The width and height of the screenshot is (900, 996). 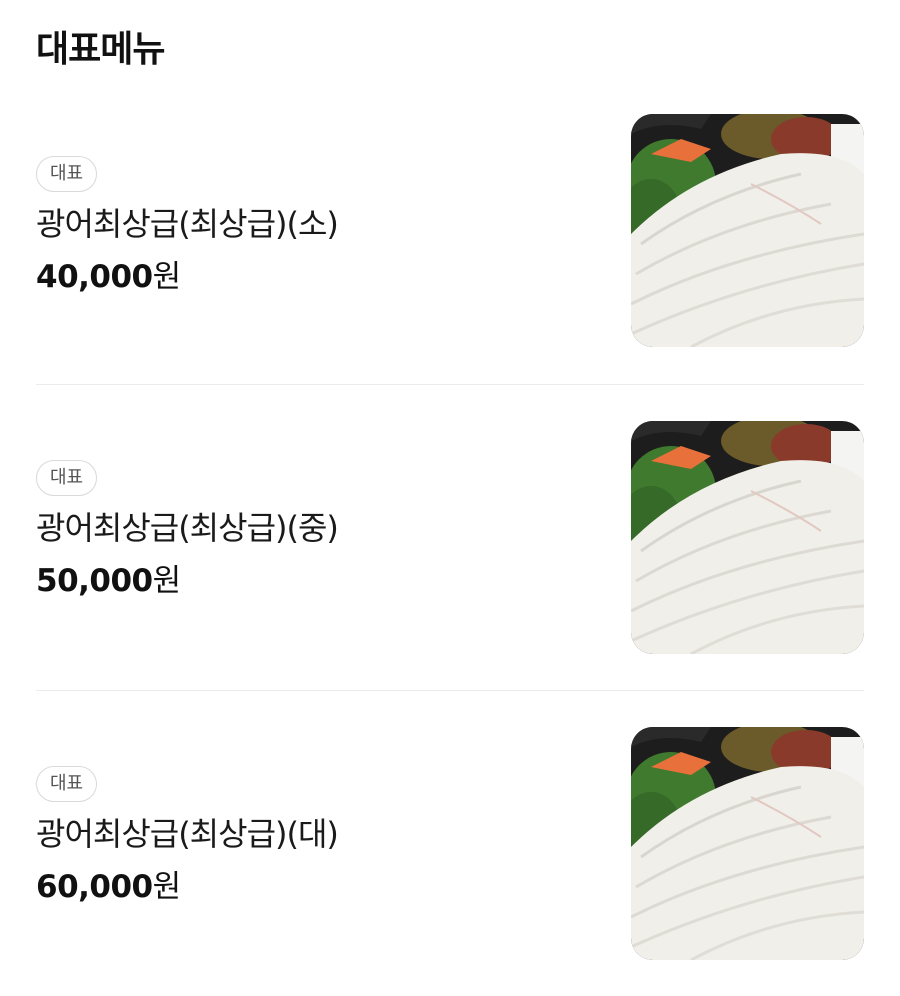 I want to click on menu-item-info: 대표 광어최상급(최상급)(중) 50,000원, so click(x=187, y=531).